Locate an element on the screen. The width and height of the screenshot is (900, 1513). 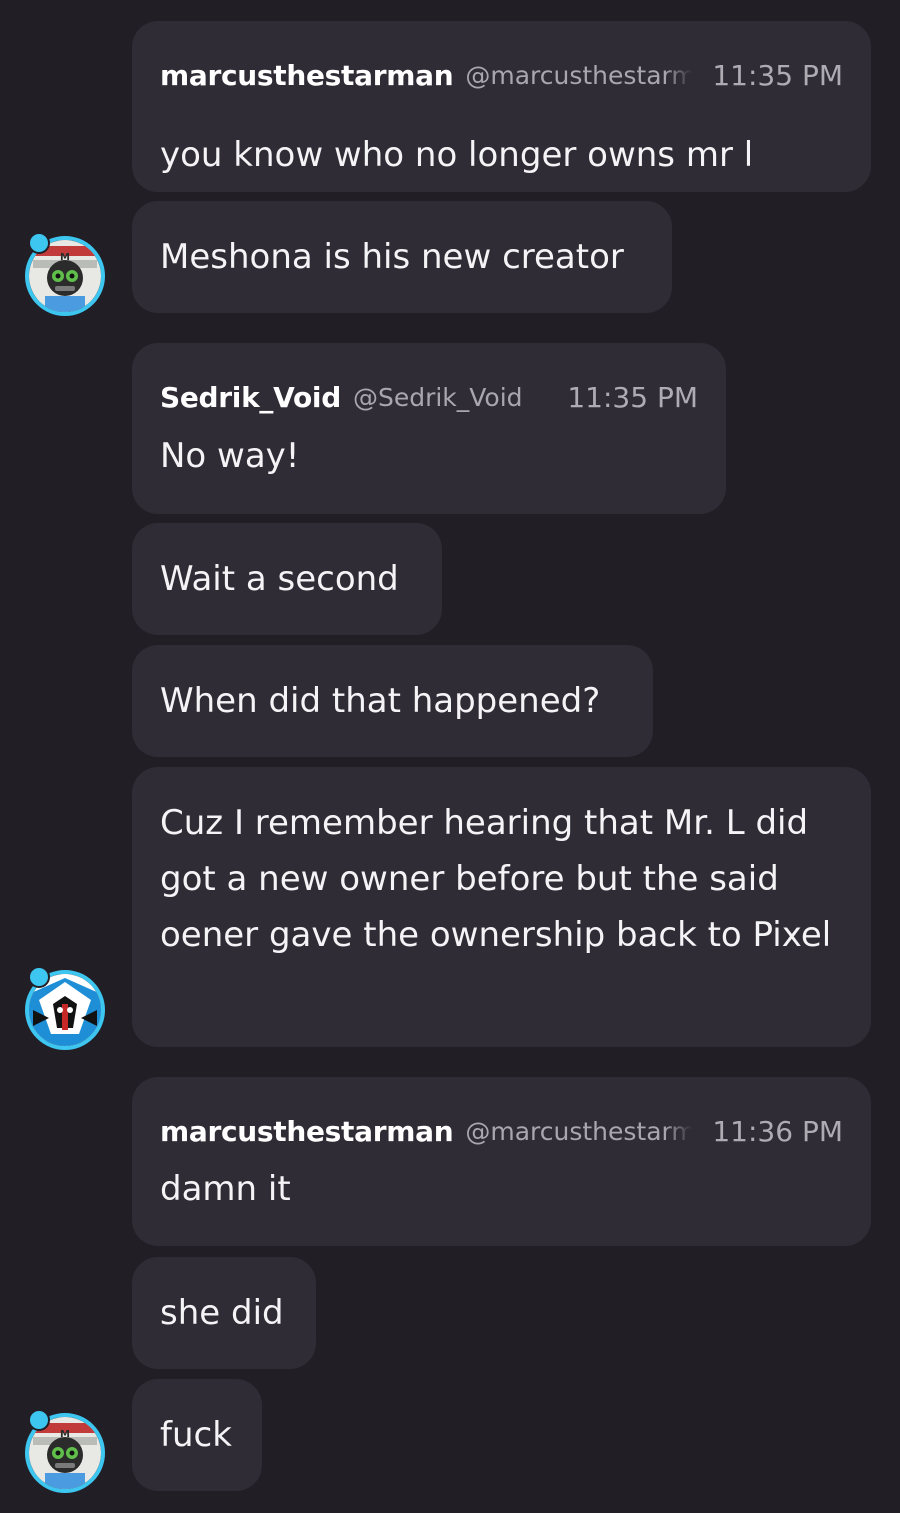
message-text: damn it is located at coordinates (225, 1189).